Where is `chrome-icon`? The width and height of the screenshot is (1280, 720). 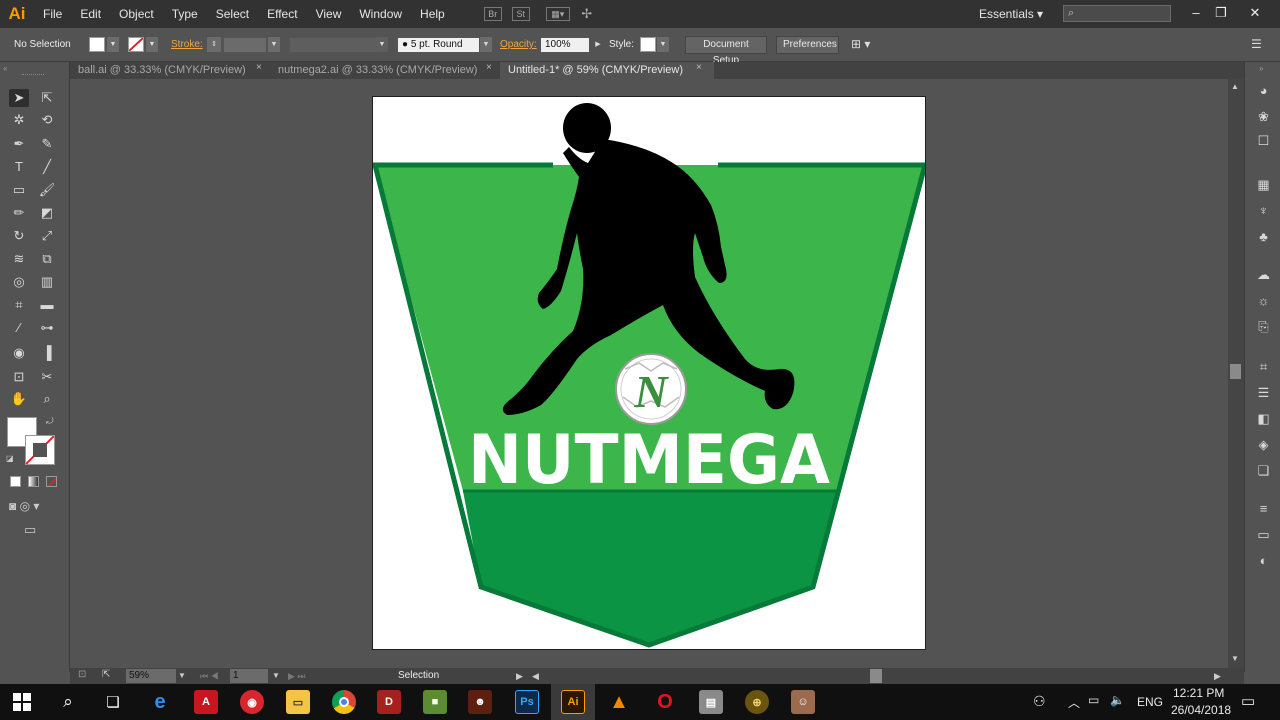 chrome-icon is located at coordinates (344, 702).